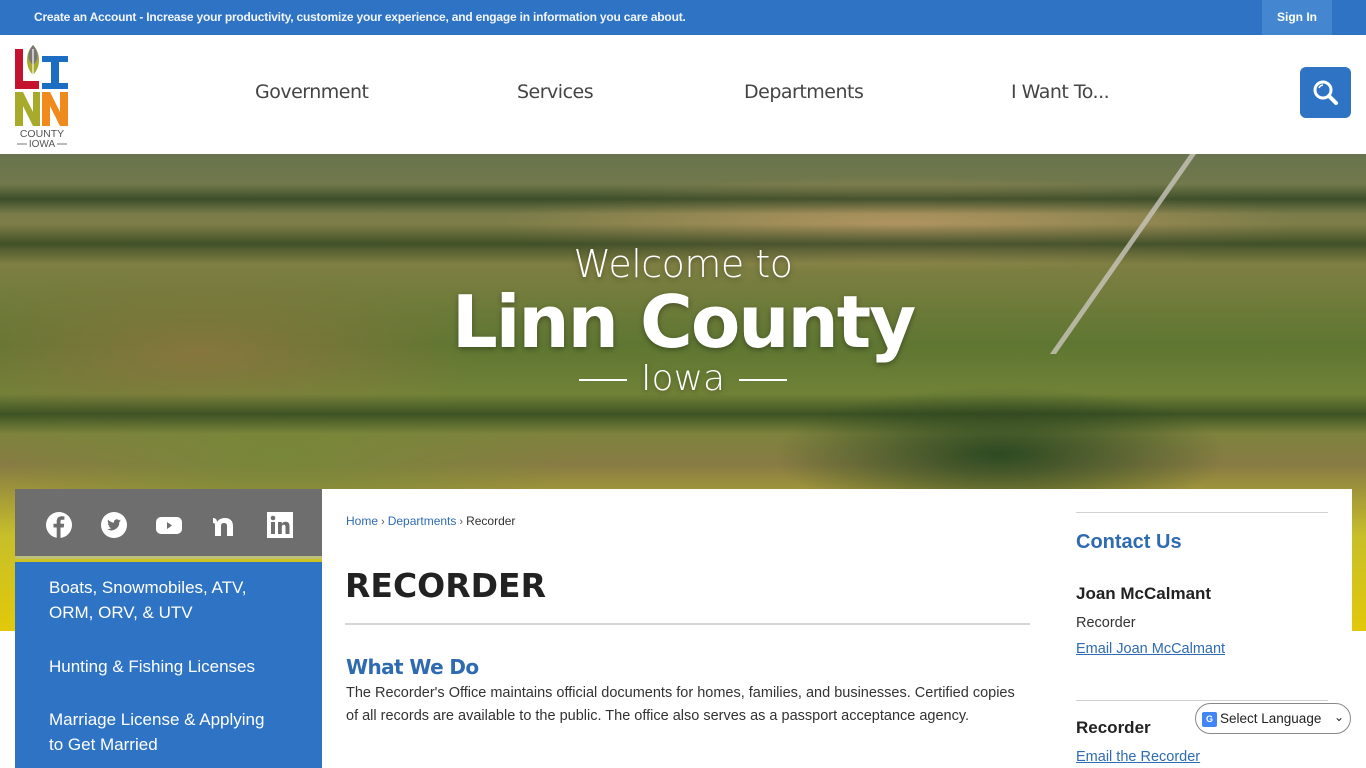 This screenshot has width=1366, height=768. I want to click on select-language-label: Select Language, so click(1271, 718).